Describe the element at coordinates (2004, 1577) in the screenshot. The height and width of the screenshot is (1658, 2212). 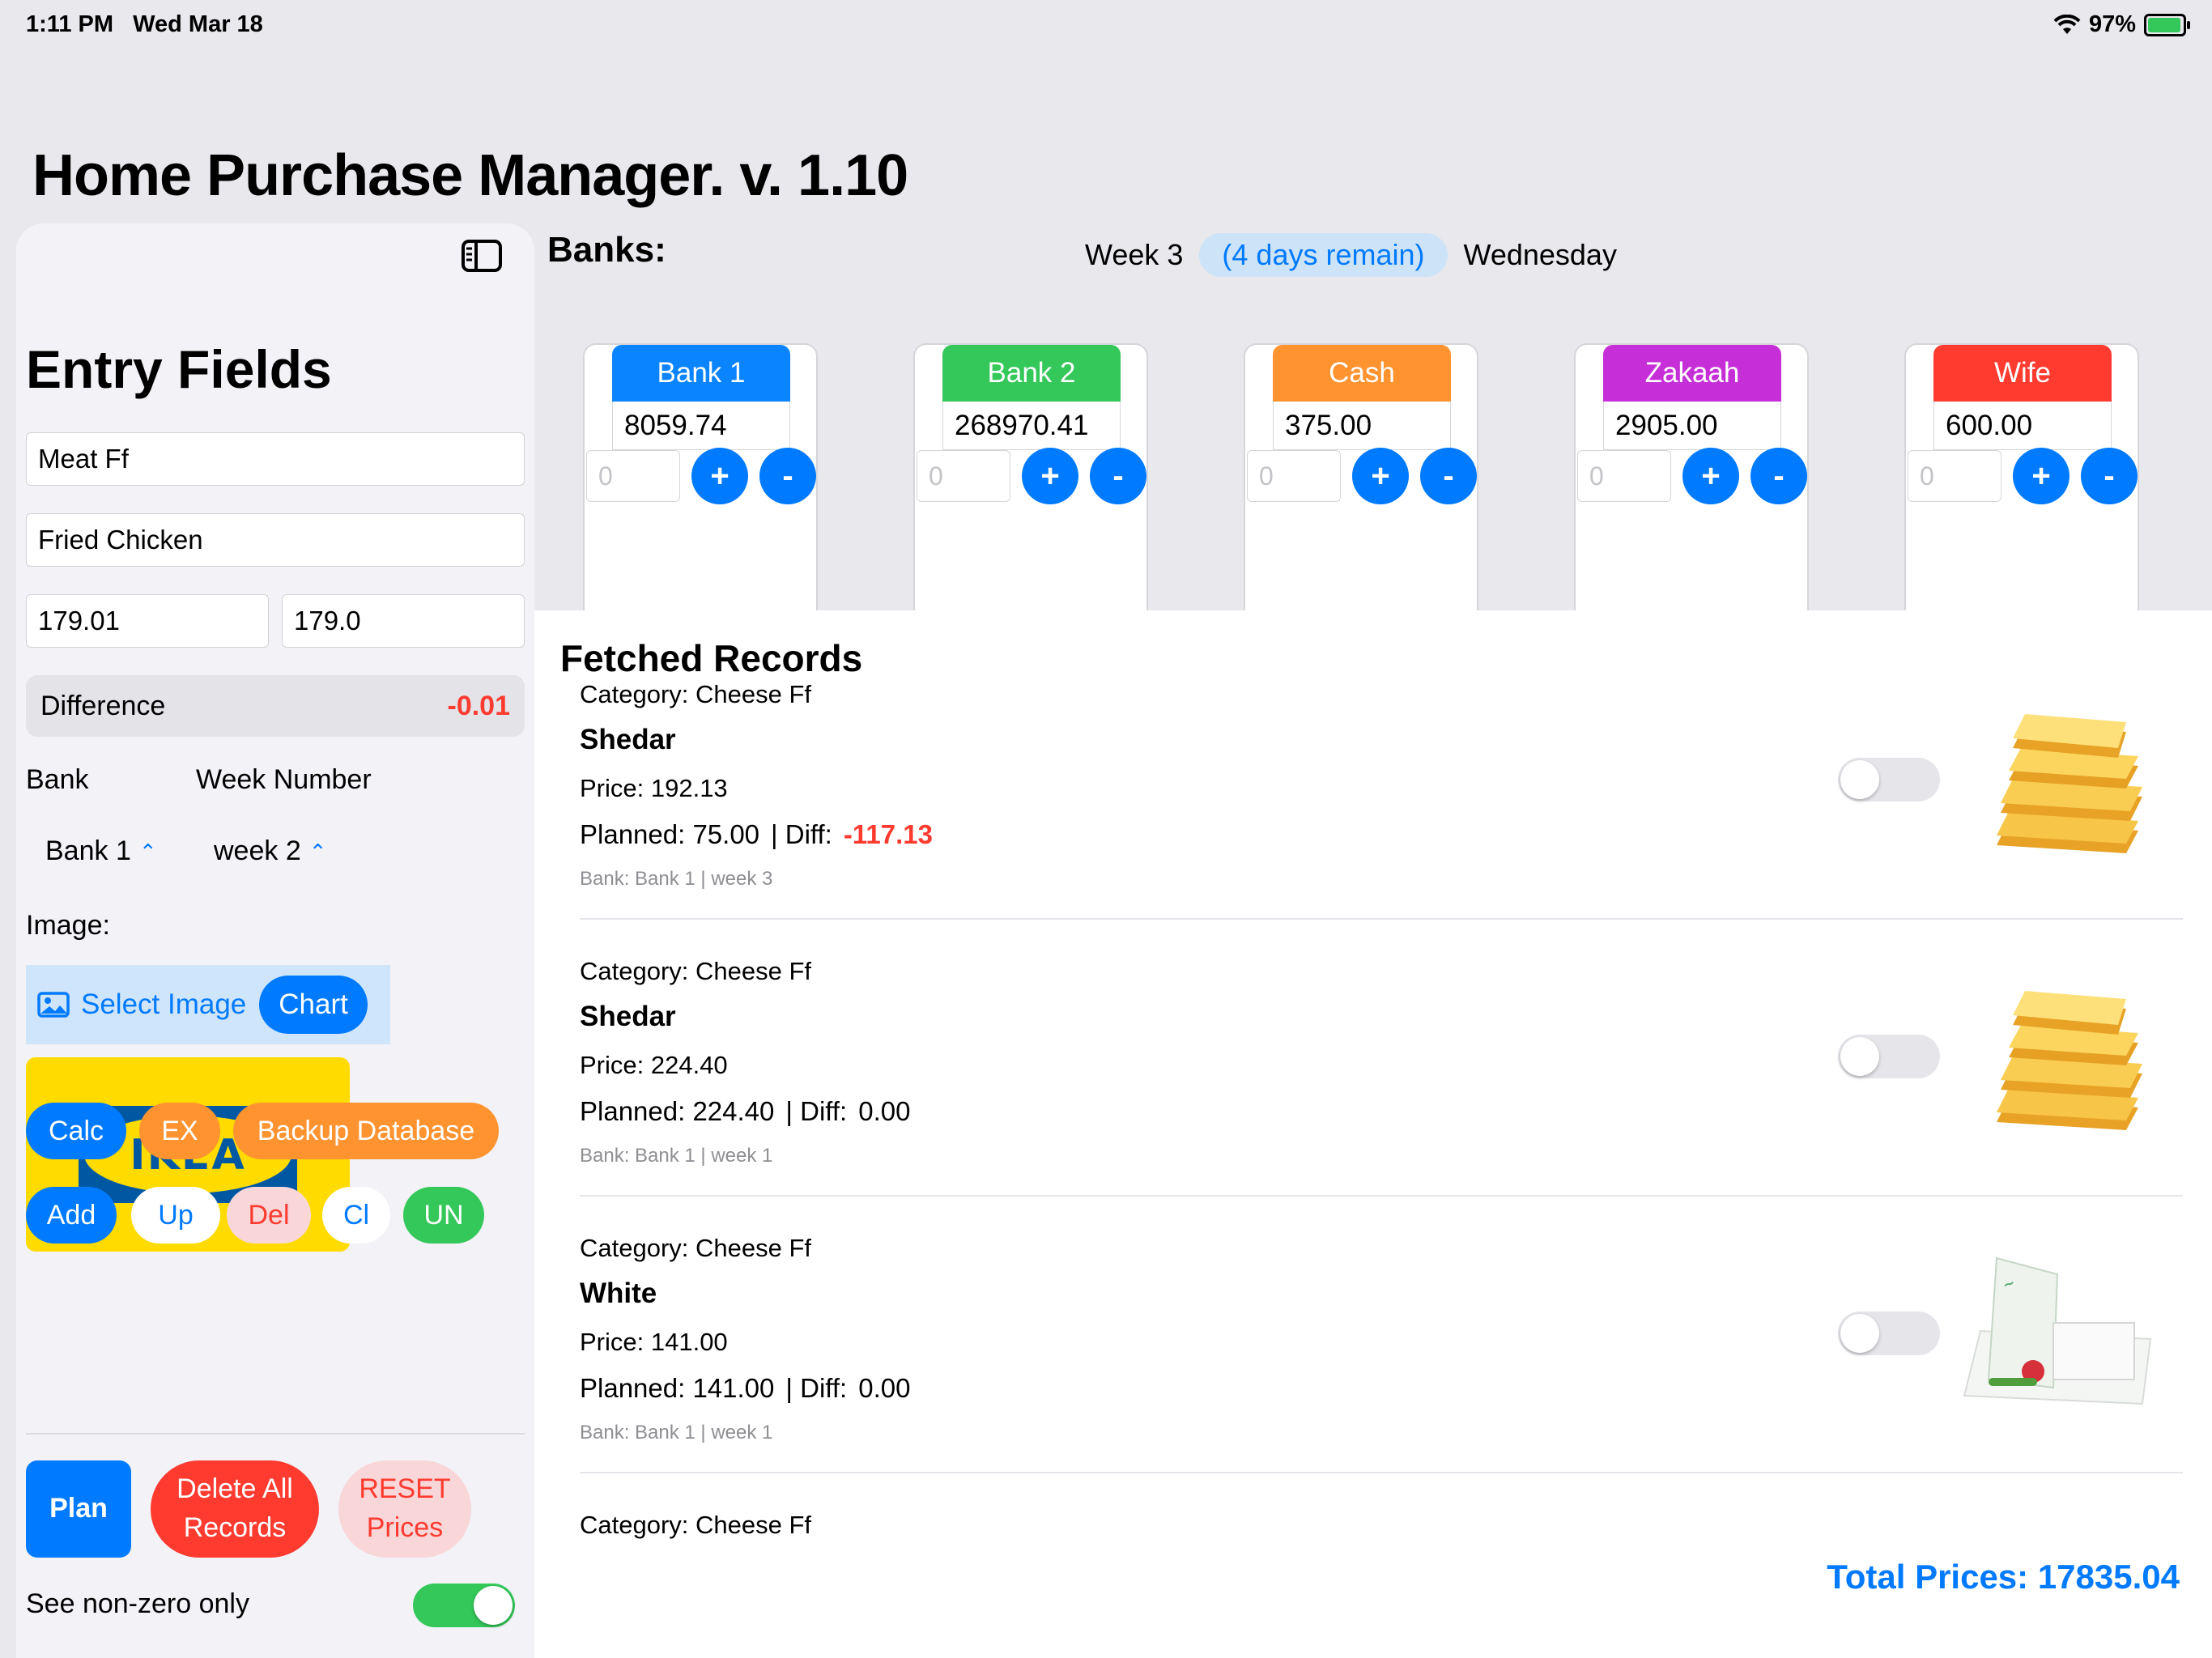
I see `total-prices: Total Prices: 17835.04` at that location.